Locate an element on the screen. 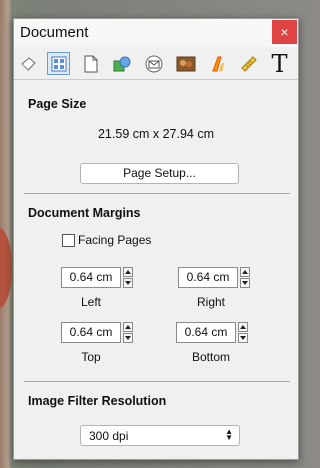 This screenshot has height=468, width=320. right-margin-stepper is located at coordinates (245, 277).